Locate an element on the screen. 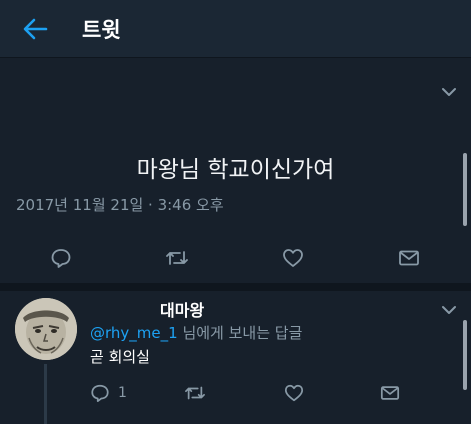 Image resolution: width=471 pixels, height=424 pixels. replying-to-line: @rhy_me_1 님에게 보내는 답글 is located at coordinates (196, 332).